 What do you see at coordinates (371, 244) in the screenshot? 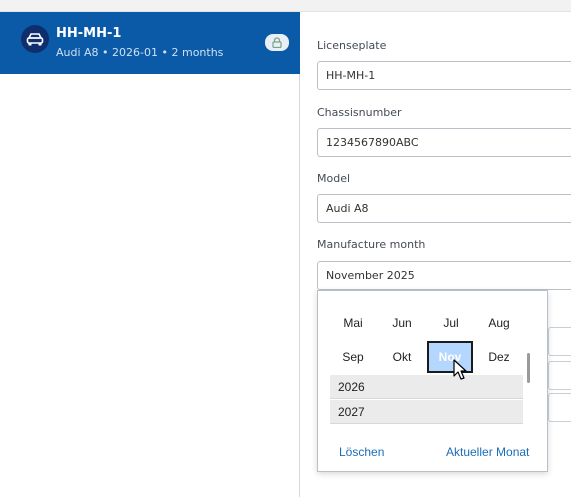
I see `manufacture-month-label: Manufacture month` at bounding box center [371, 244].